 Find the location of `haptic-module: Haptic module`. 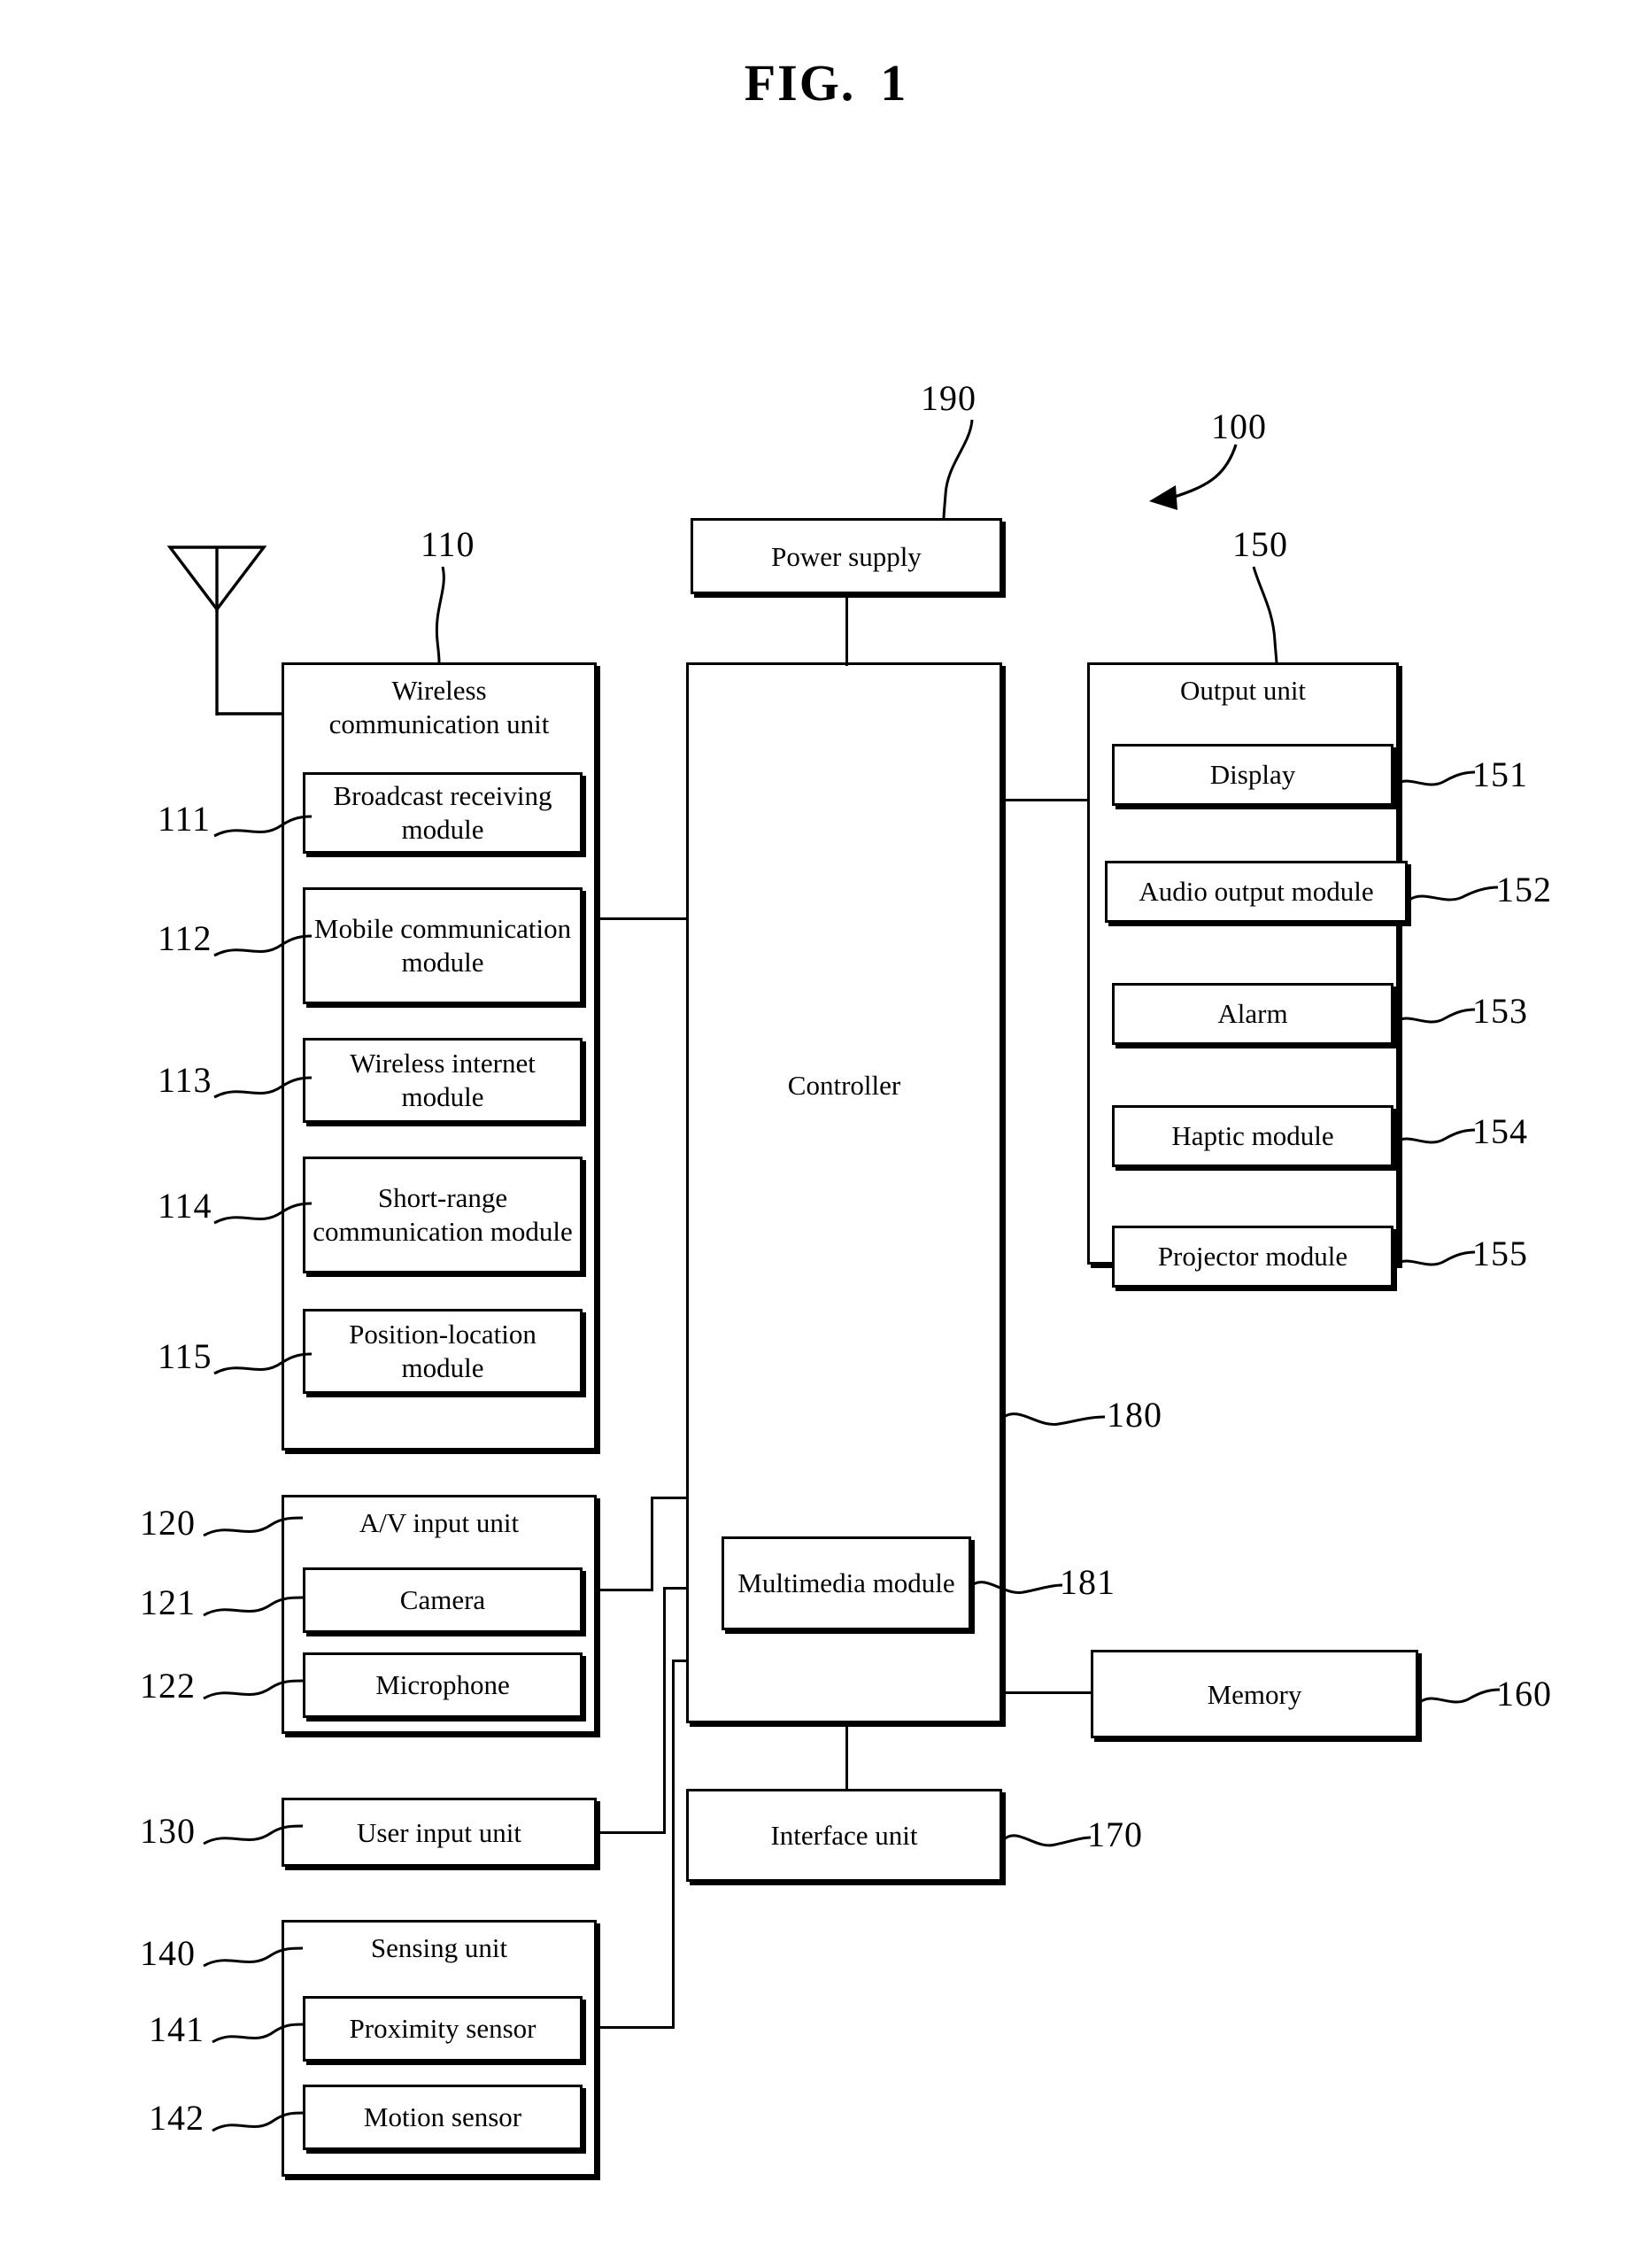

haptic-module: Haptic module is located at coordinates (1252, 1136).